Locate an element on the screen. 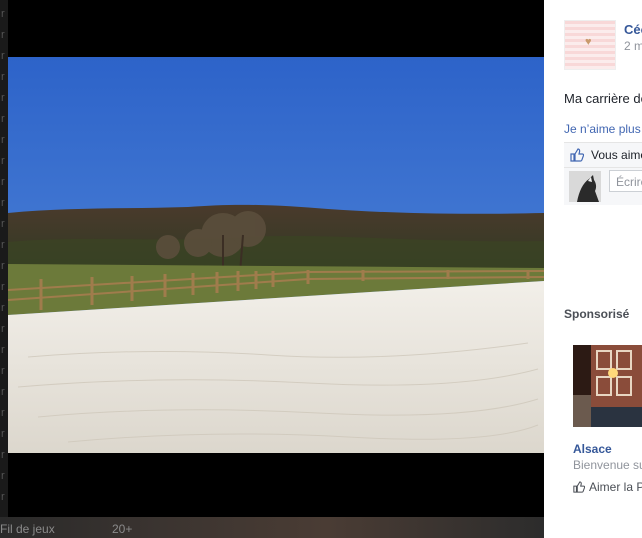 The height and width of the screenshot is (538, 642). post-timestamp: 2 m is located at coordinates (633, 46).